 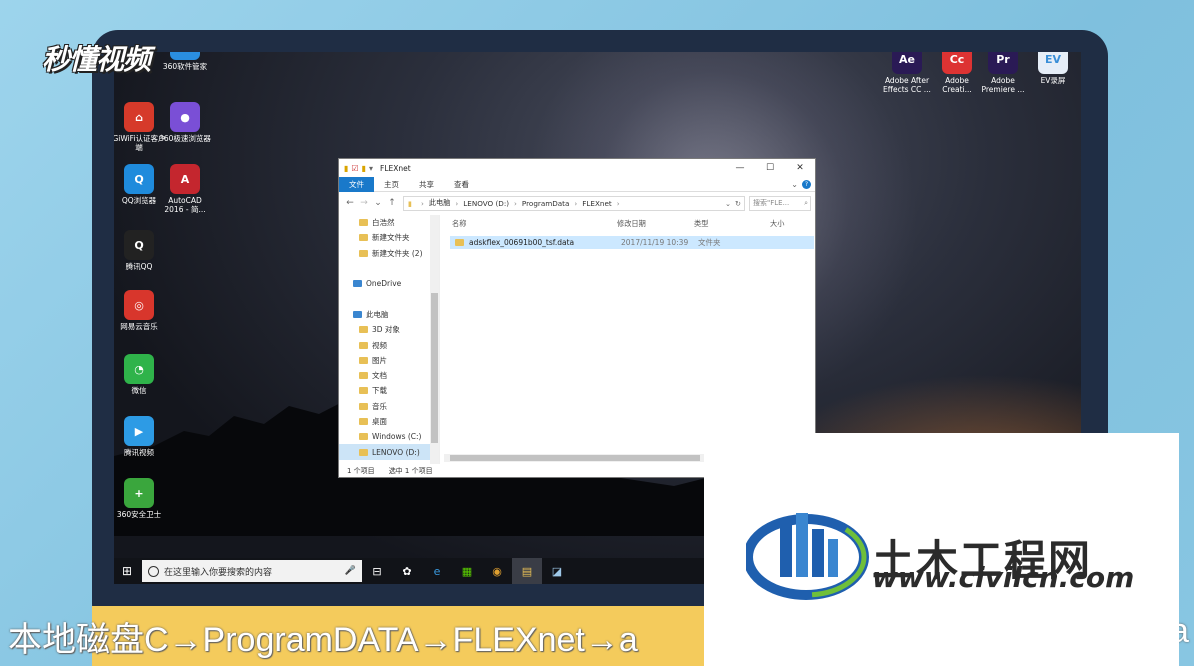 I want to click on up-arrow-icon: ↑, so click(x=392, y=203).